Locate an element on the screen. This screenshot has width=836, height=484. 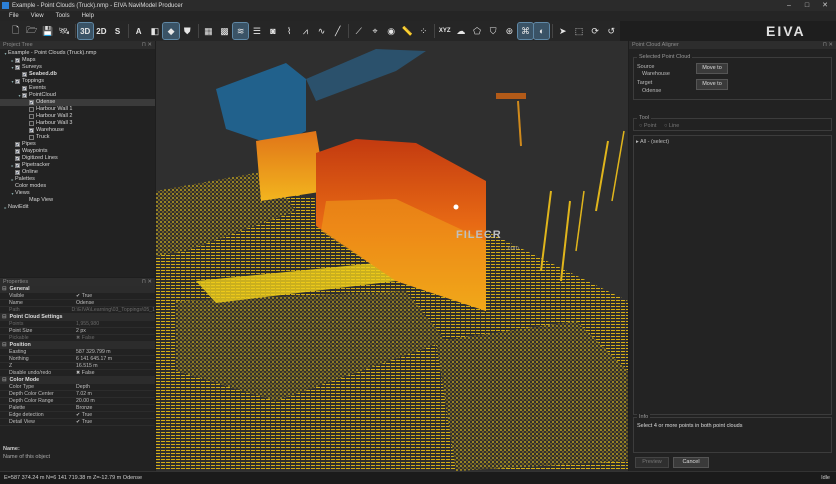
property-row: Path D:\EIVA\Learning\03_Toppings\05_1 is located at coordinates (77, 310).